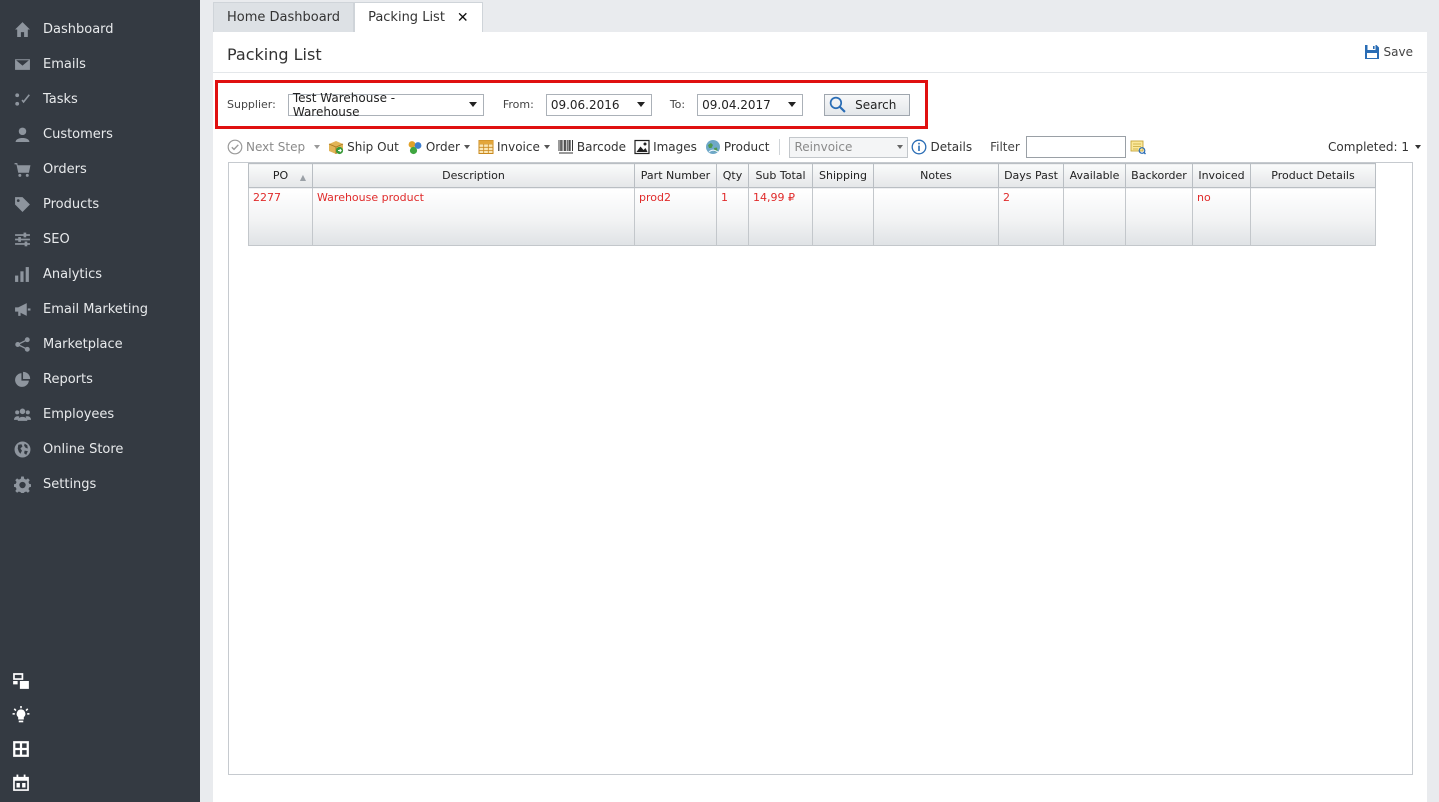  I want to click on reinvoice-select: Reinvoice, so click(849, 147).